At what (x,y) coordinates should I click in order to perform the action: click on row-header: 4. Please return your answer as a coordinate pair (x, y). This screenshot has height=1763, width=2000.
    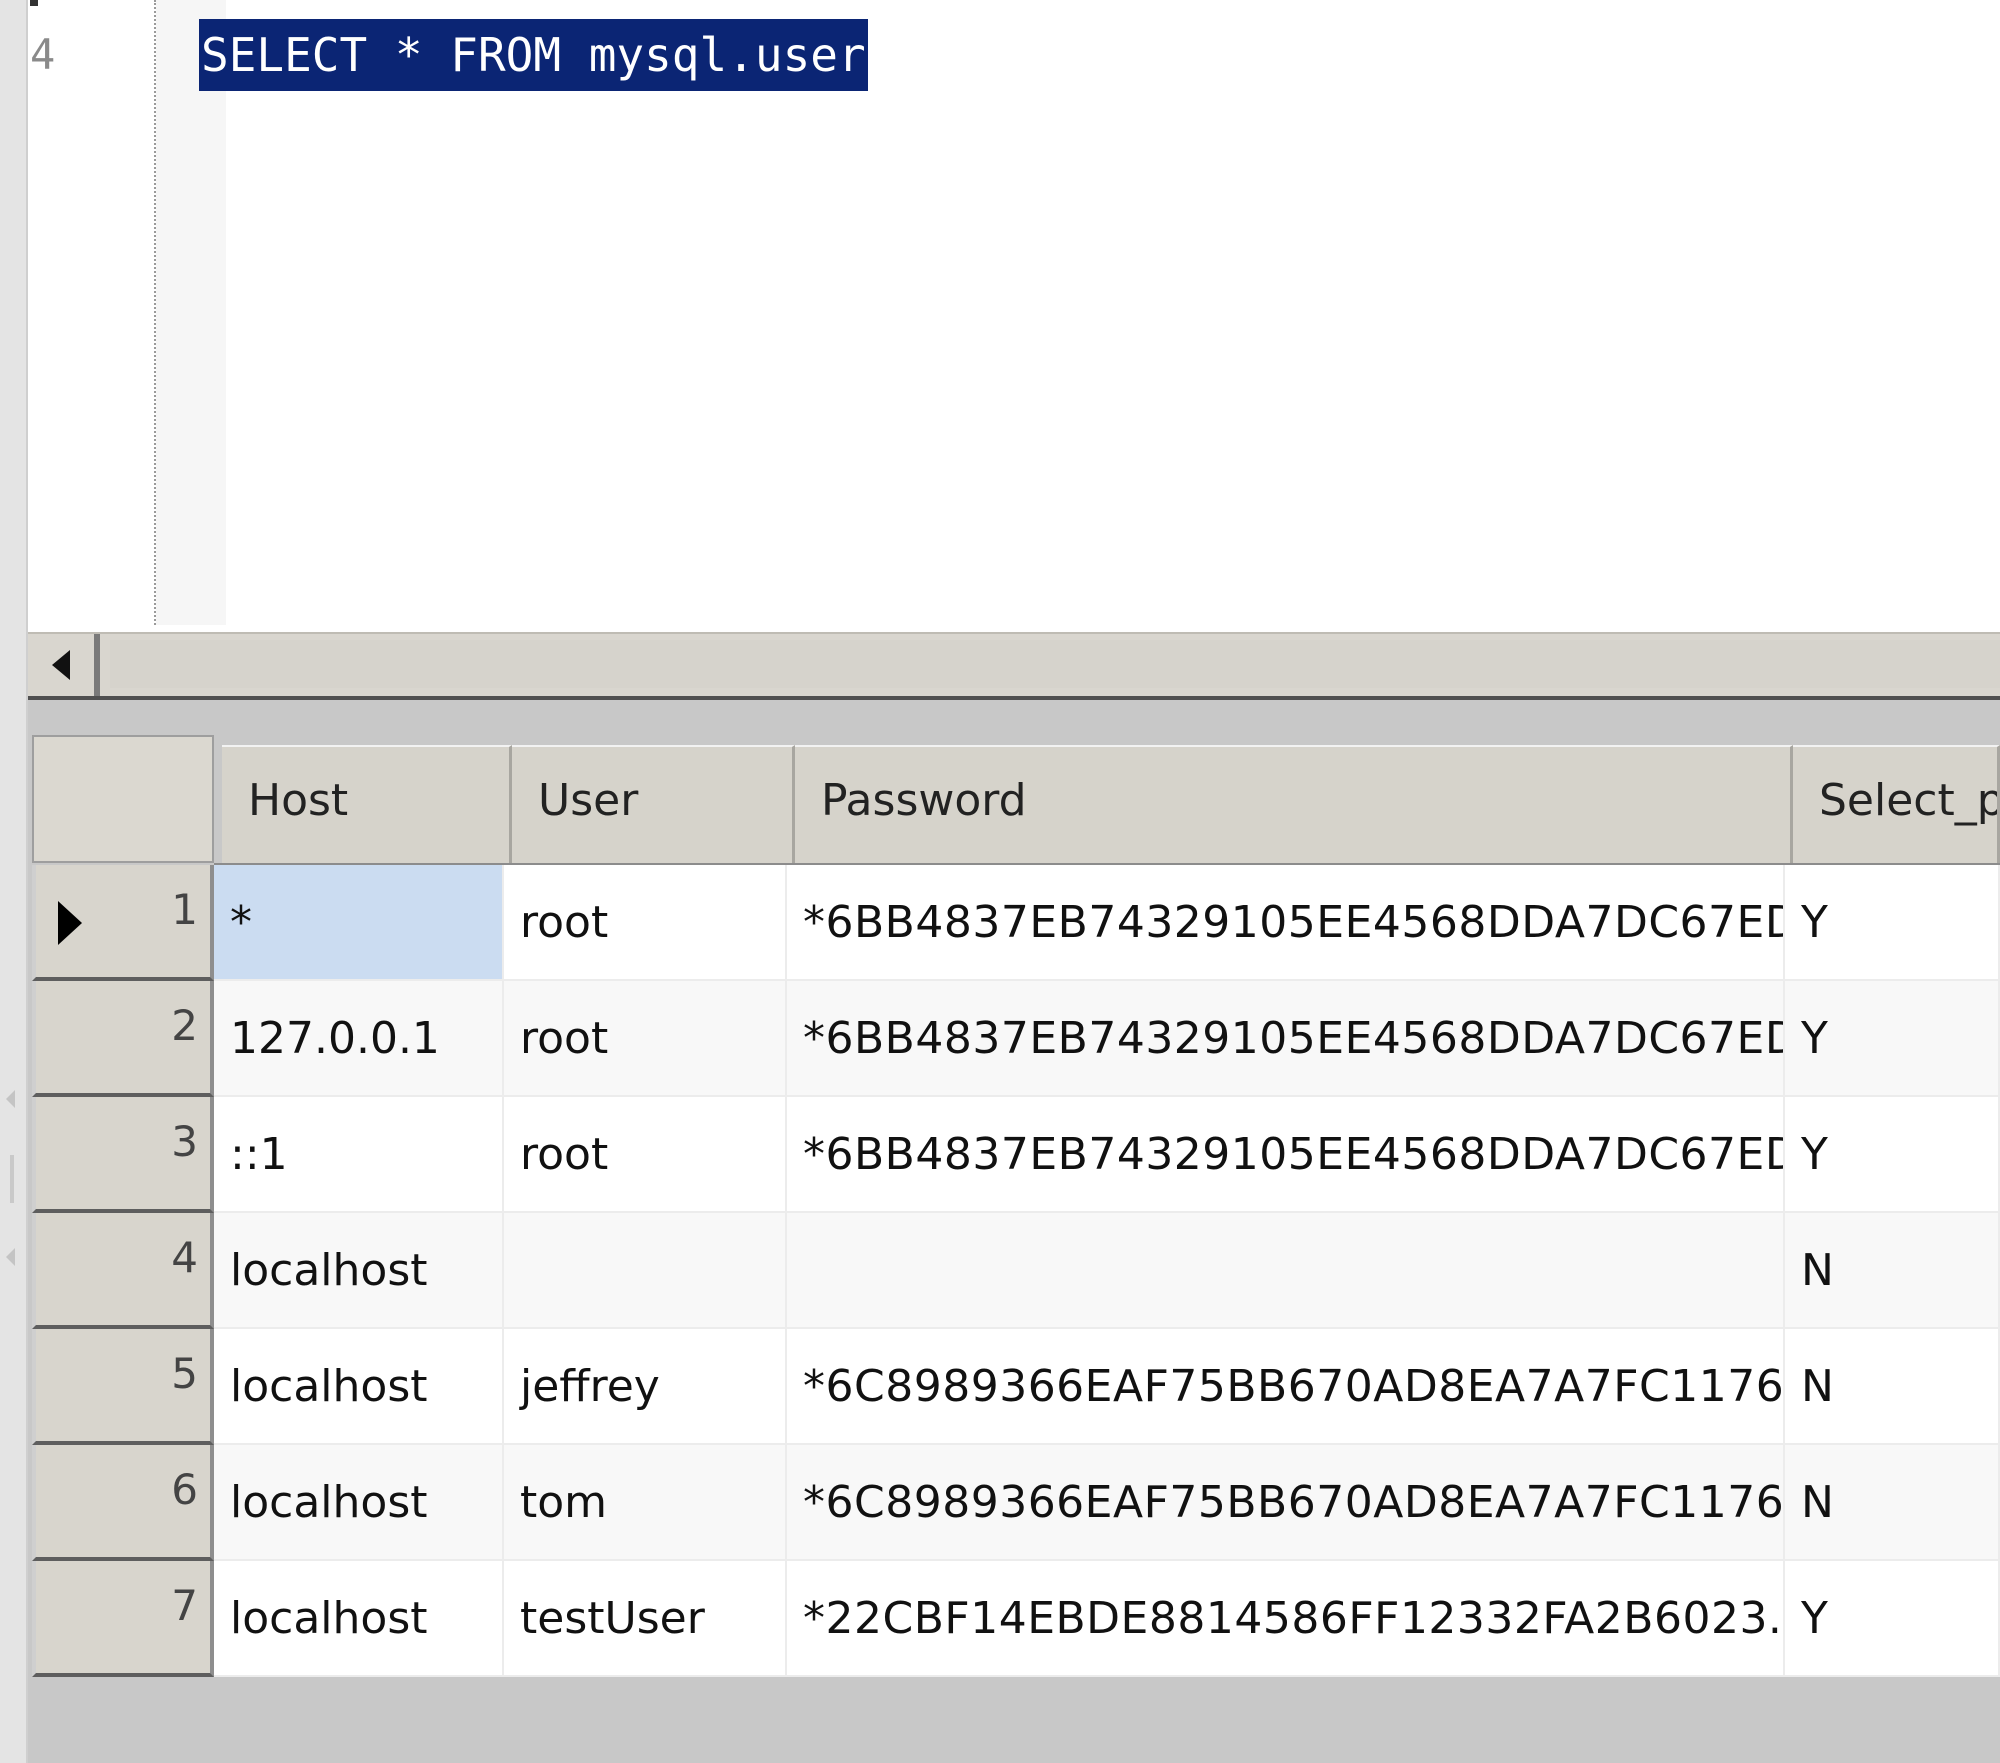
    Looking at the image, I should click on (123, 1271).